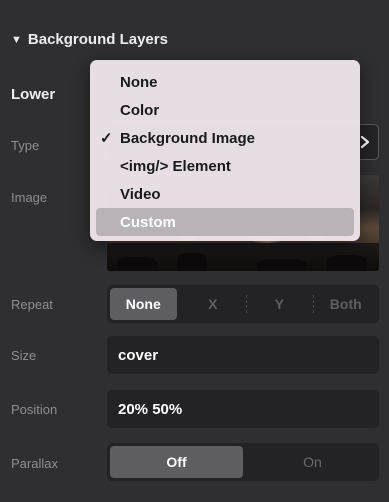 The height and width of the screenshot is (502, 389). Describe the element at coordinates (225, 222) in the screenshot. I see `type-option-custom: Custom` at that location.